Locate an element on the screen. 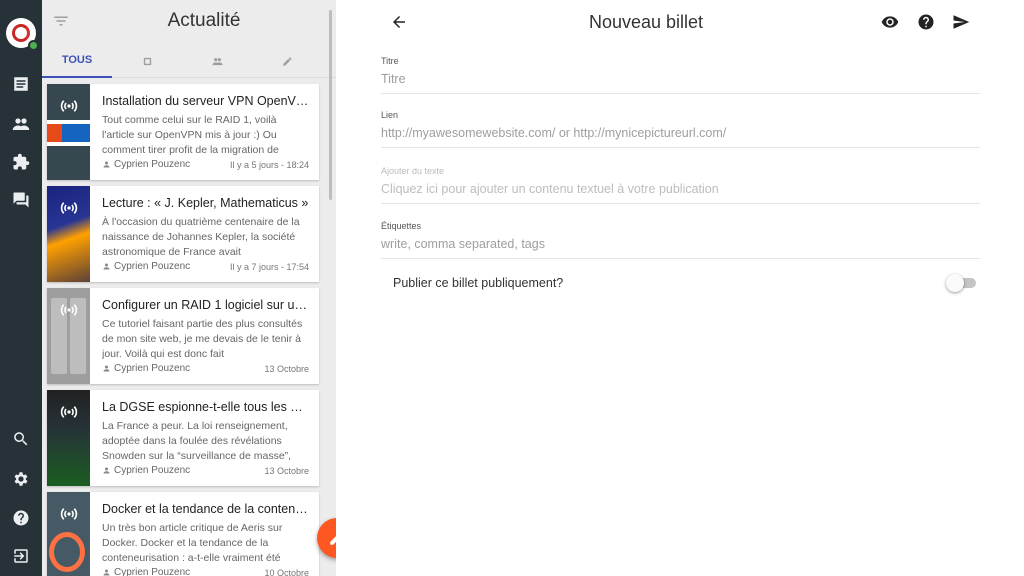 This screenshot has height=576, width=1024. online-status-dot is located at coordinates (33, 45).